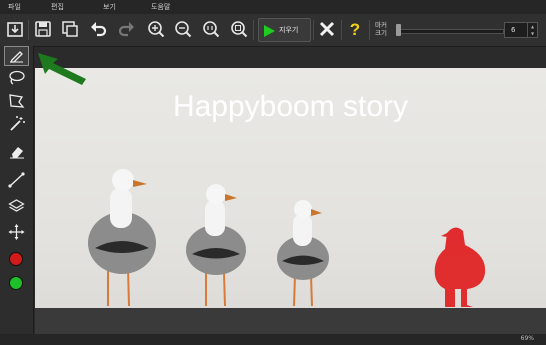 The image size is (546, 345). What do you see at coordinates (16, 283) in the screenshot?
I see `remove-color-button` at bounding box center [16, 283].